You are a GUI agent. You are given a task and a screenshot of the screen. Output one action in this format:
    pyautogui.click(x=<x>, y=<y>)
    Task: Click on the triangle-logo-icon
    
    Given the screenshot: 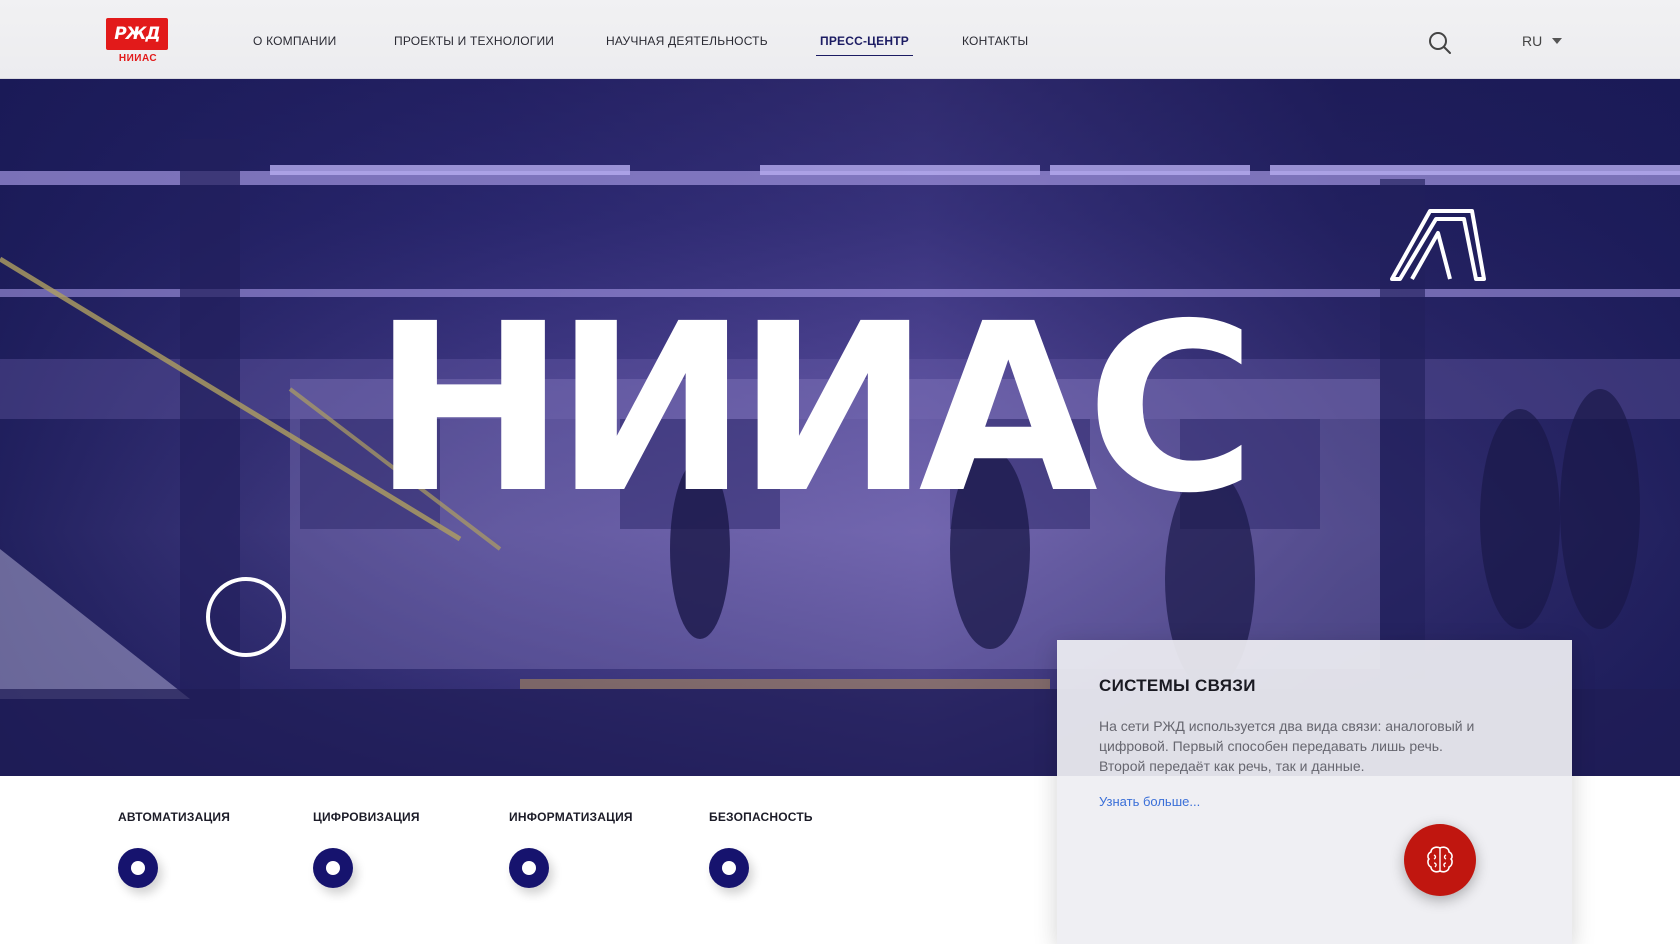 What is the action you would take?
    pyautogui.click(x=1438, y=245)
    